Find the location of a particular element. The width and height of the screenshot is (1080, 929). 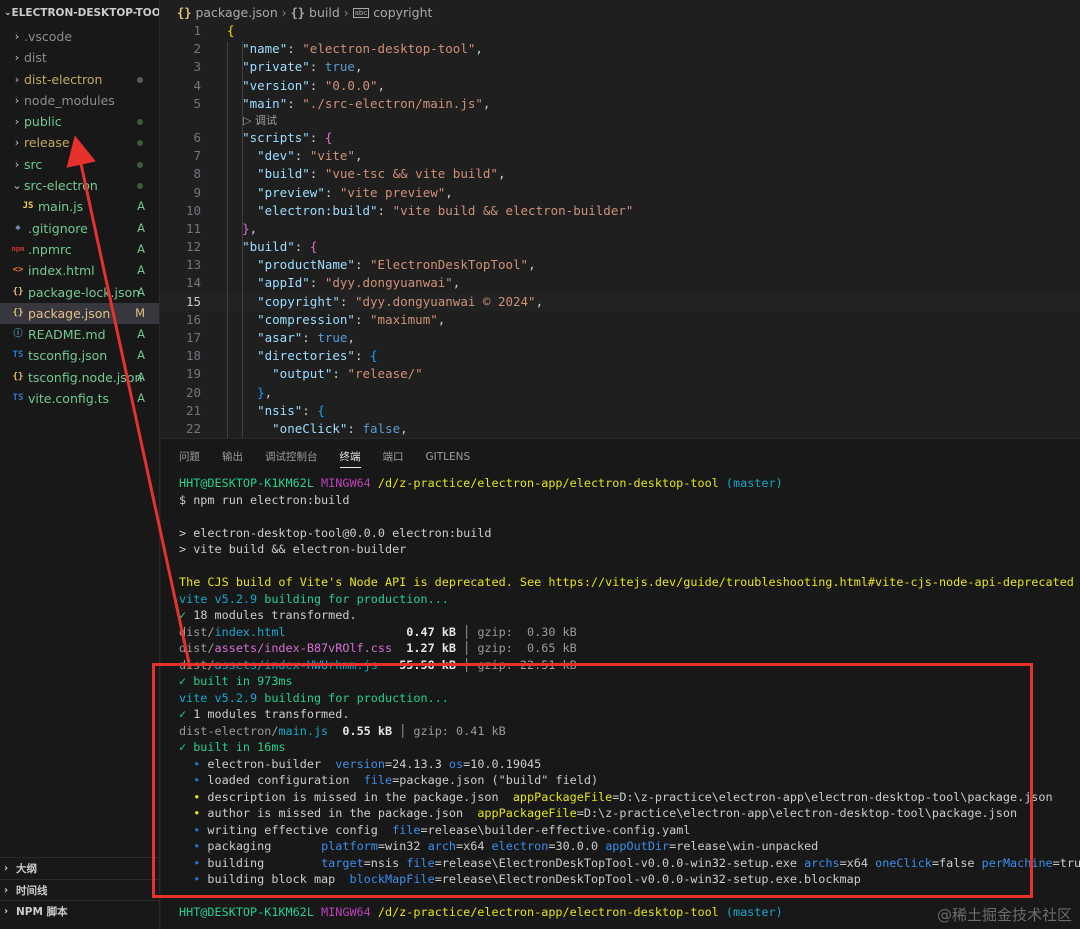

tree-item-vite-config-ts: TS vite.config.ts A is located at coordinates (79, 398).